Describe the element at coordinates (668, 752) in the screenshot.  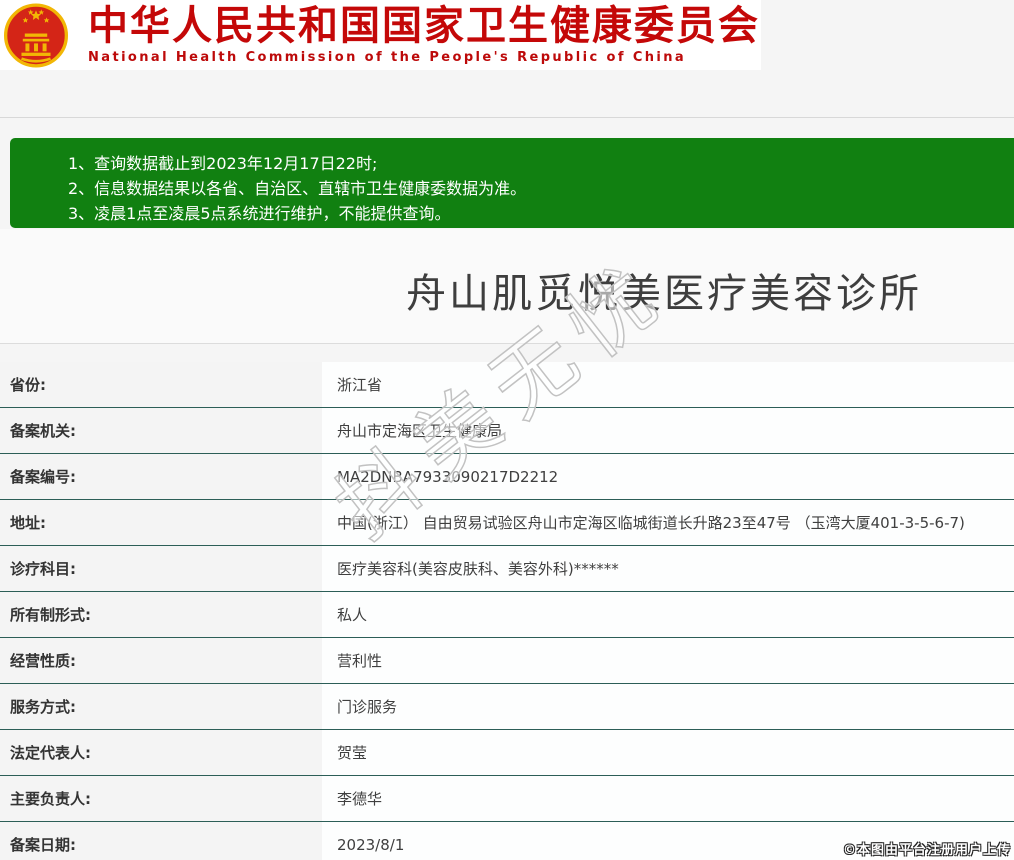
I see `field-value: 贺莹` at that location.